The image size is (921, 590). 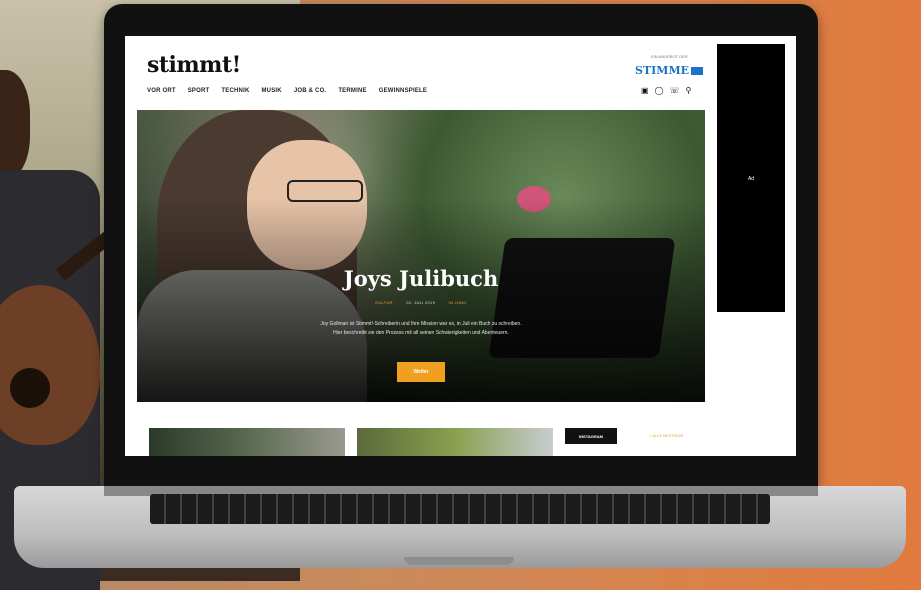 What do you see at coordinates (310, 91) in the screenshot?
I see `nav-item-job-co: JOB & CO.` at bounding box center [310, 91].